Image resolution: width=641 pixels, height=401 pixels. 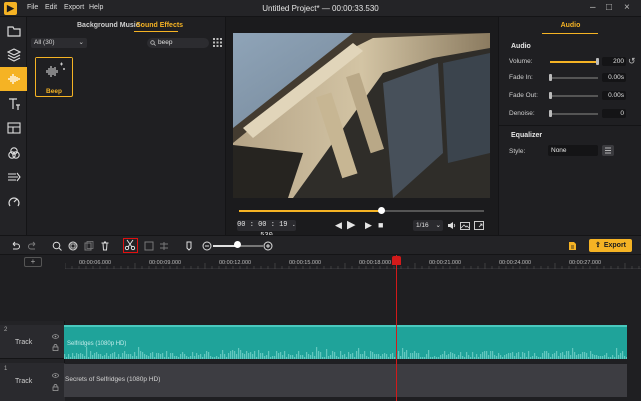 I want to click on clip-title: Selfridges (1080p HD), so click(x=97, y=344).